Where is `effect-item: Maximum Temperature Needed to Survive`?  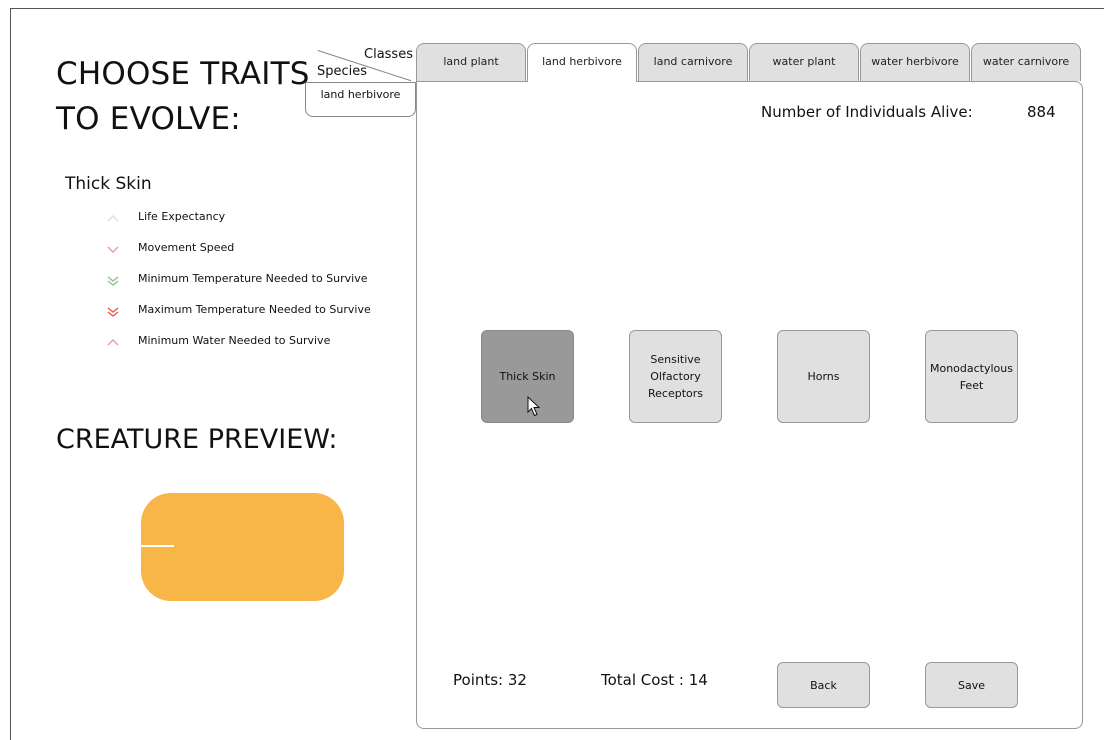
effect-item: Maximum Temperature Needed to Survive is located at coordinates (237, 318).